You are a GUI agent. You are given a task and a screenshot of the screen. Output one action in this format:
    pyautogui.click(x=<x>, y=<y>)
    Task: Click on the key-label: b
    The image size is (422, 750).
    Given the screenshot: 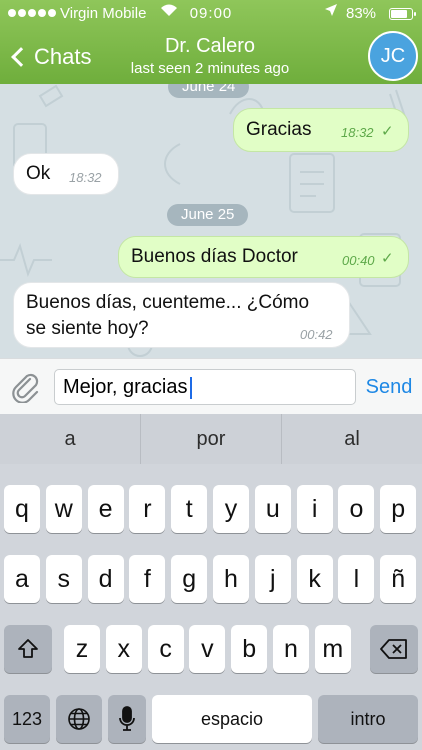 What is the action you would take?
    pyautogui.click(x=249, y=649)
    